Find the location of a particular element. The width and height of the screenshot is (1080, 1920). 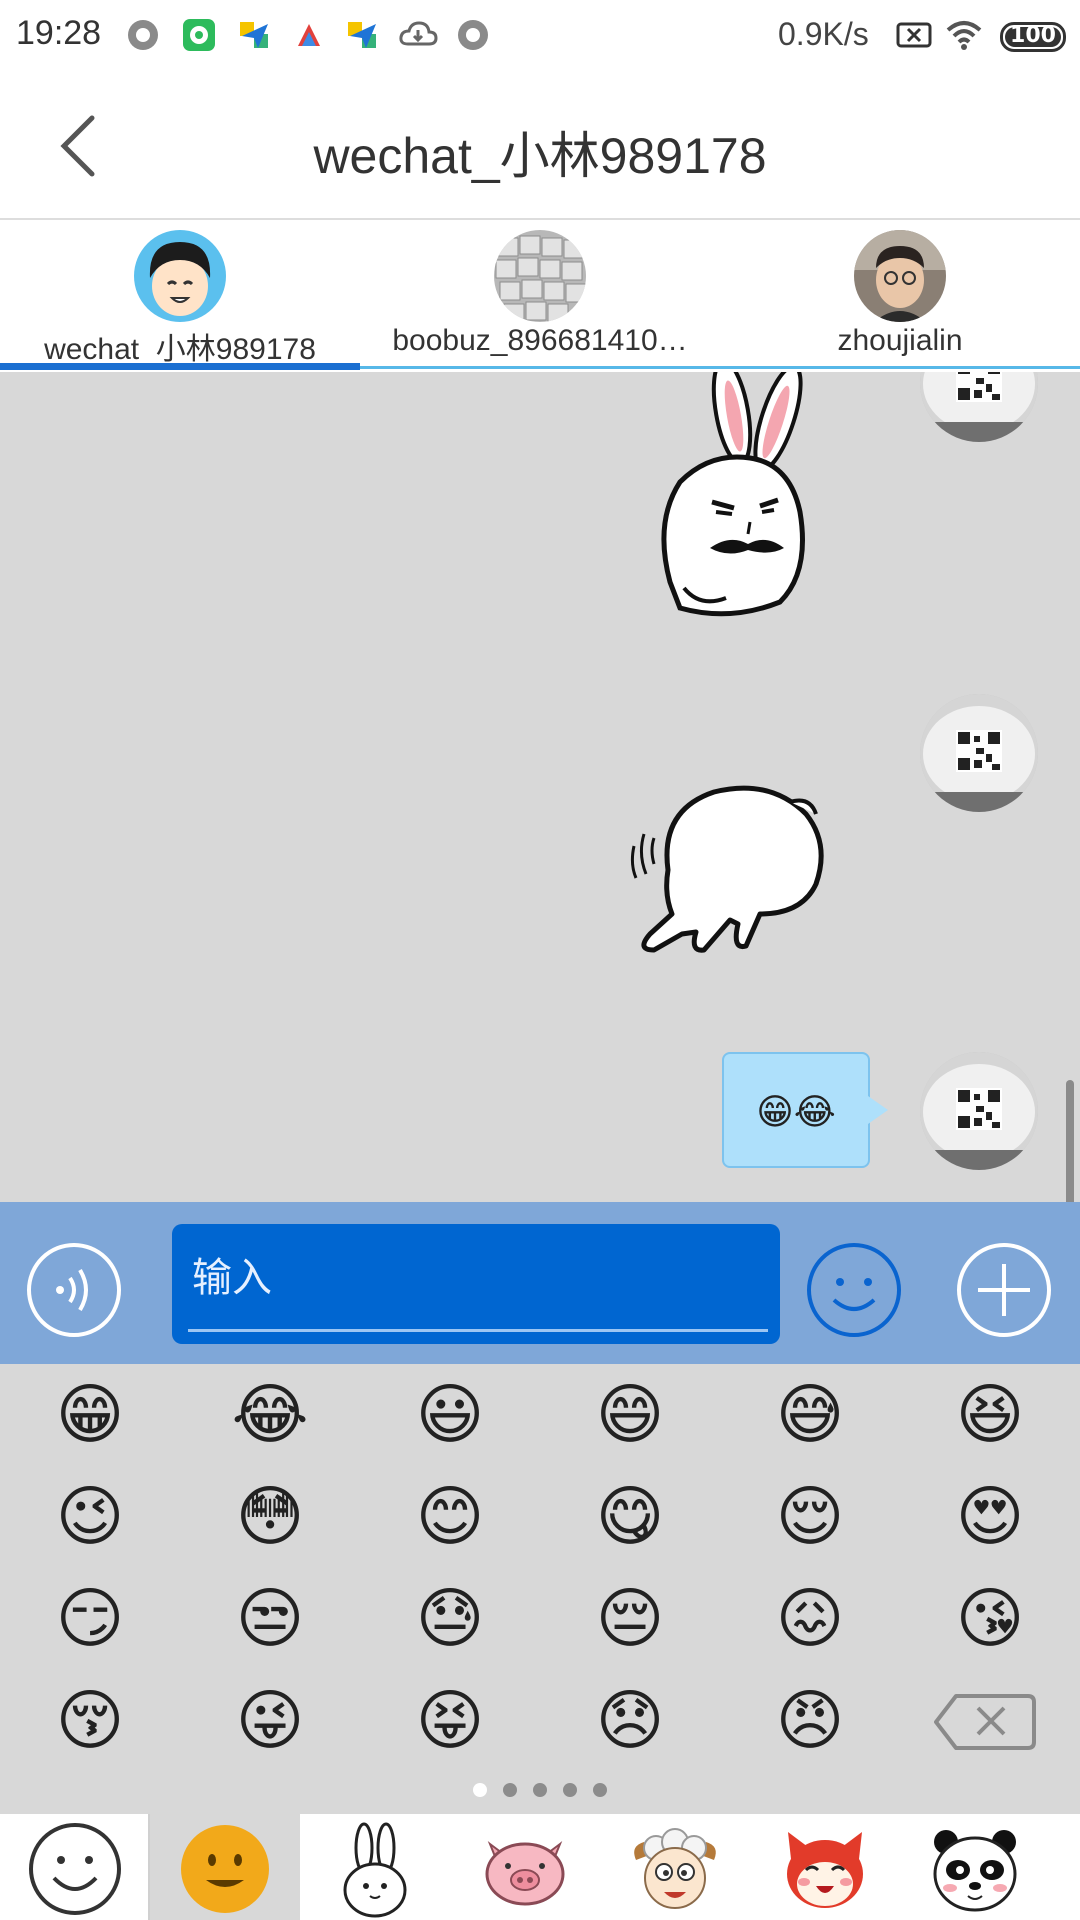

message-bubble: 😁😂 is located at coordinates (796, 1110).